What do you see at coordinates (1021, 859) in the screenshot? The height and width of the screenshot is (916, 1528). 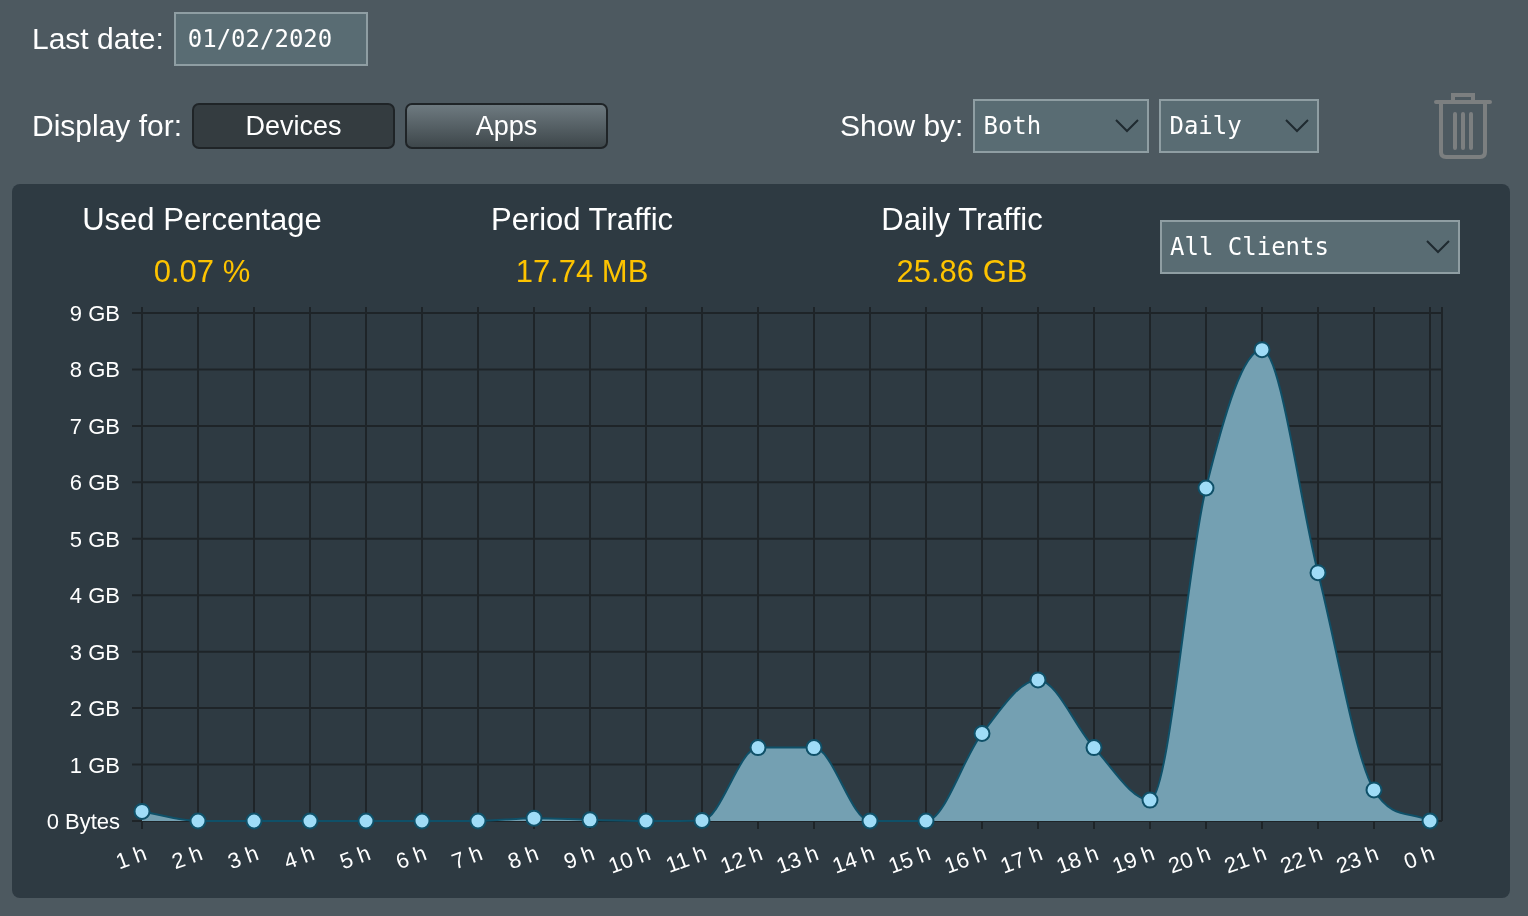 I see `x-axis-label: 17 h` at bounding box center [1021, 859].